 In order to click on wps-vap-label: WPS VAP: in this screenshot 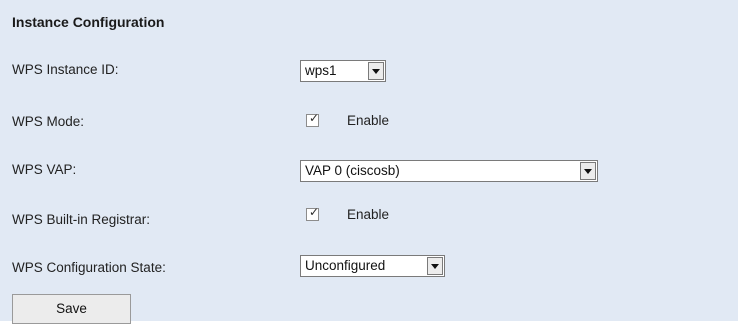, I will do `click(44, 169)`.